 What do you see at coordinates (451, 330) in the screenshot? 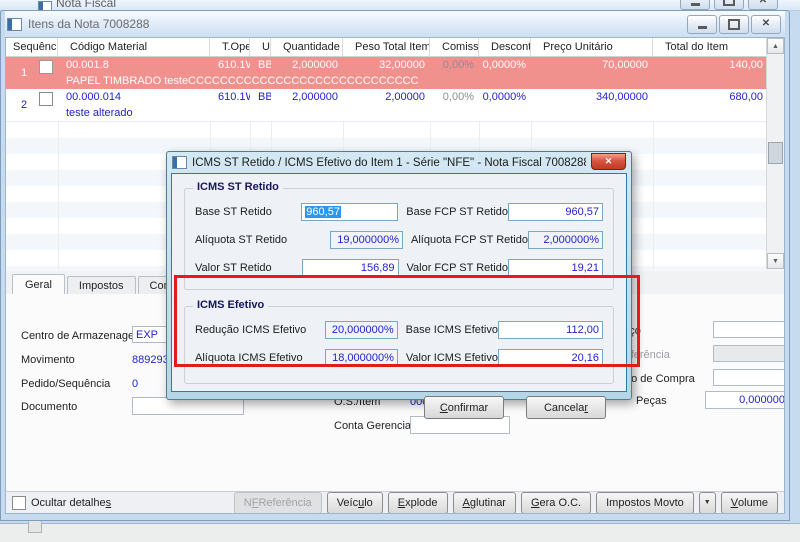
I see `base-icms-efetivo-label: Base ICMS Efetivo` at bounding box center [451, 330].